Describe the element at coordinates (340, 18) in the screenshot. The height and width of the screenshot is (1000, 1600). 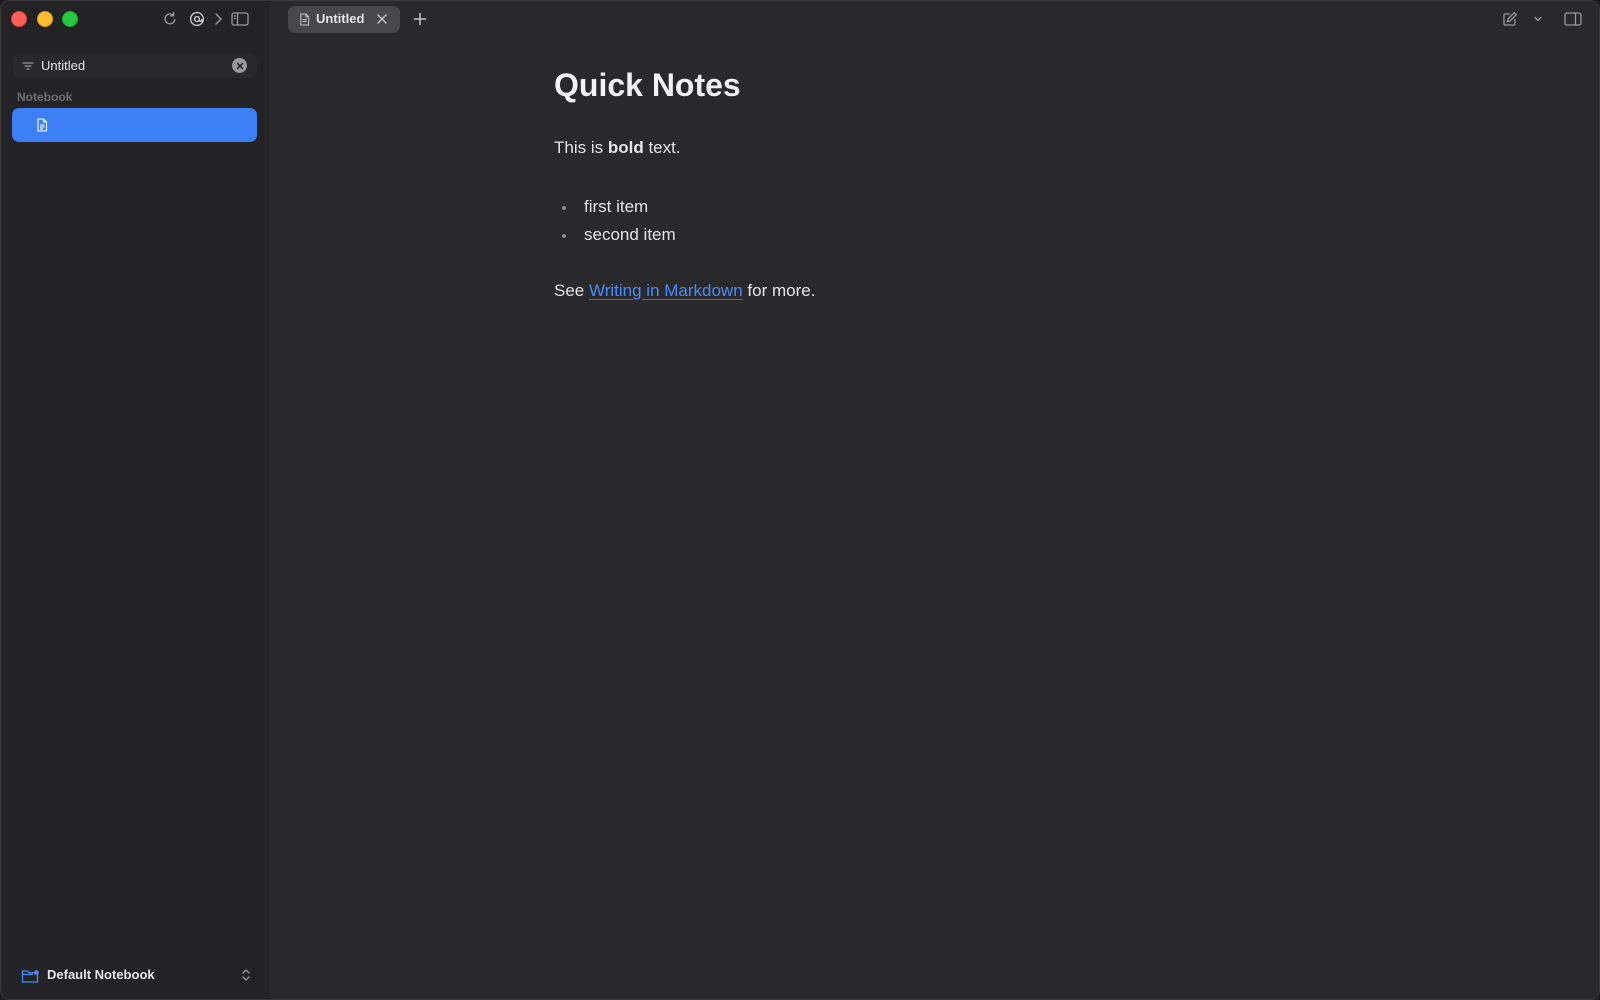
I see `tab-label: Untitled` at that location.